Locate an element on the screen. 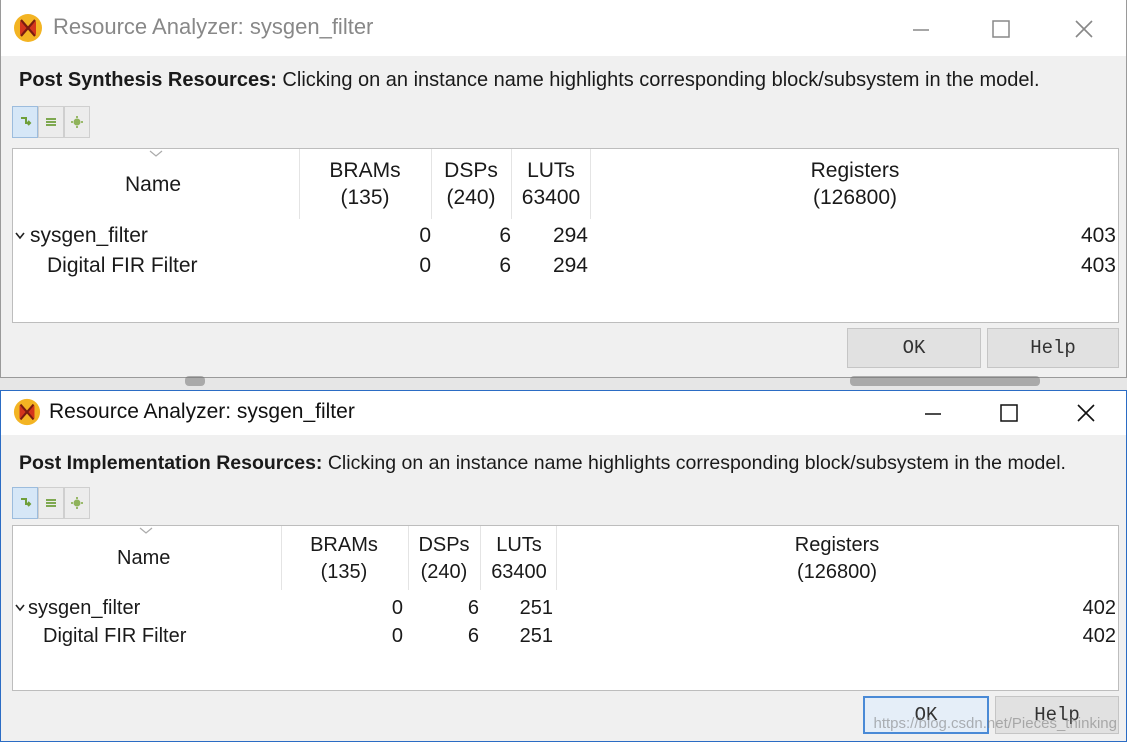 This screenshot has width=1127, height=742. help-button: Help is located at coordinates (1053, 348).